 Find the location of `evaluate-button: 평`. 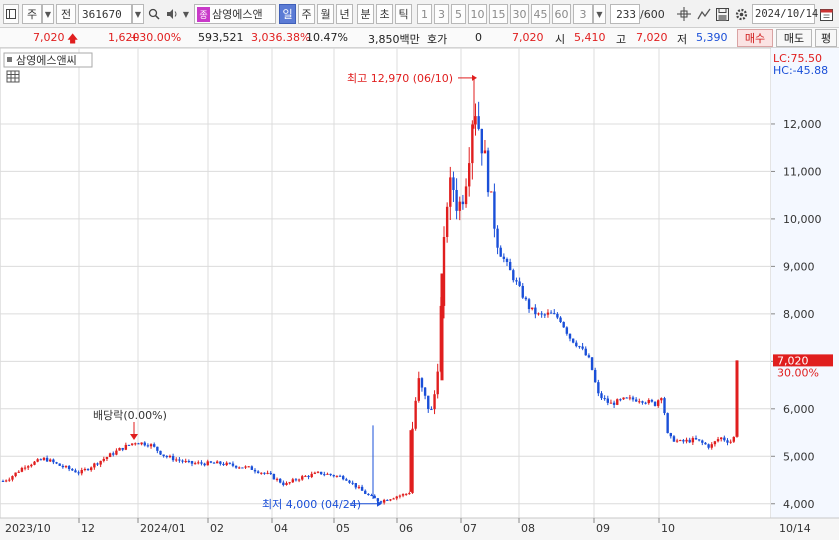

evaluate-button: 평 is located at coordinates (826, 38).